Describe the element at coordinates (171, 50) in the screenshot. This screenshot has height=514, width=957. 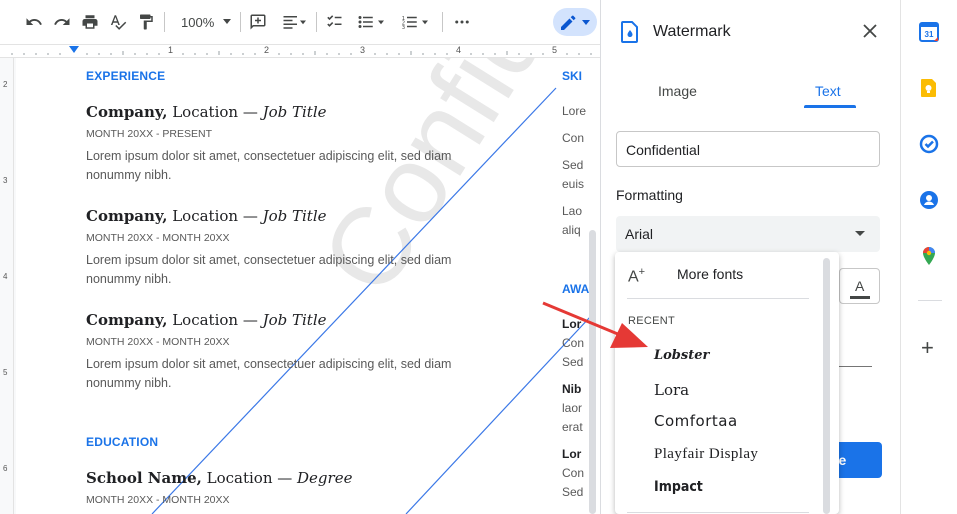
I see `ruler-number: 1` at that location.